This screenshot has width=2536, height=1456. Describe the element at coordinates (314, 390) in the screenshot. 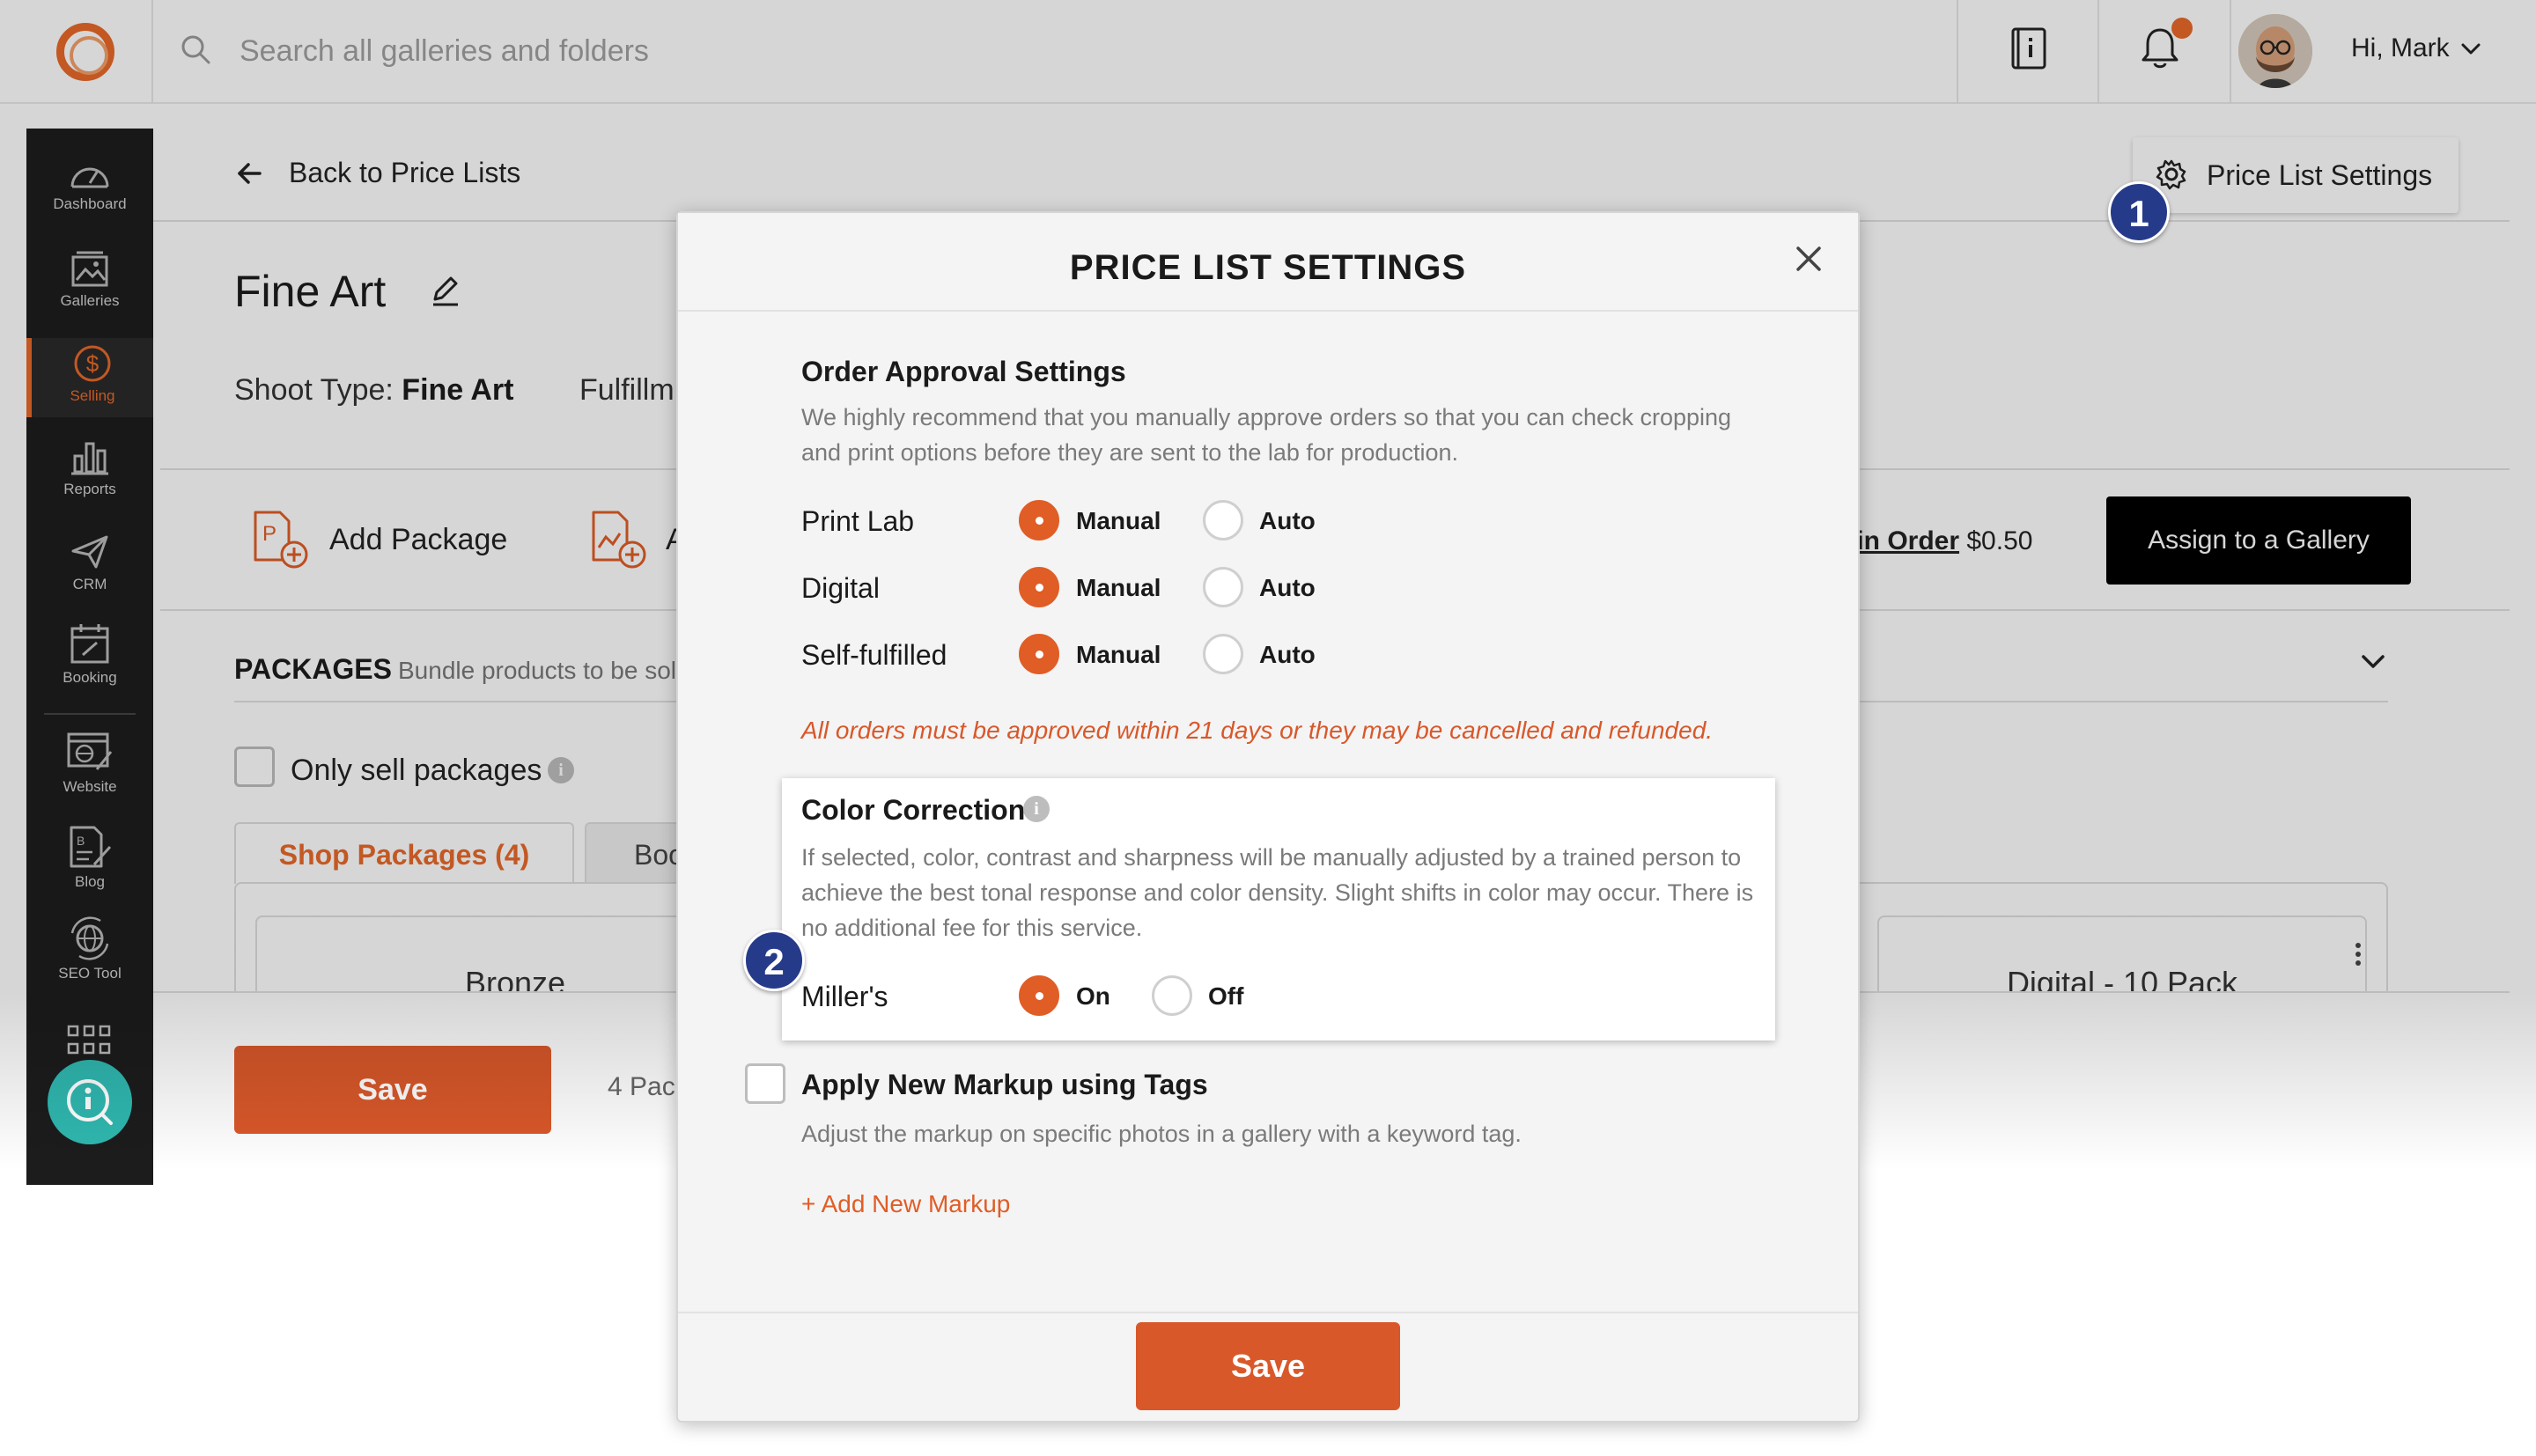

I see `shoot-type-label: Shoot Type:` at that location.